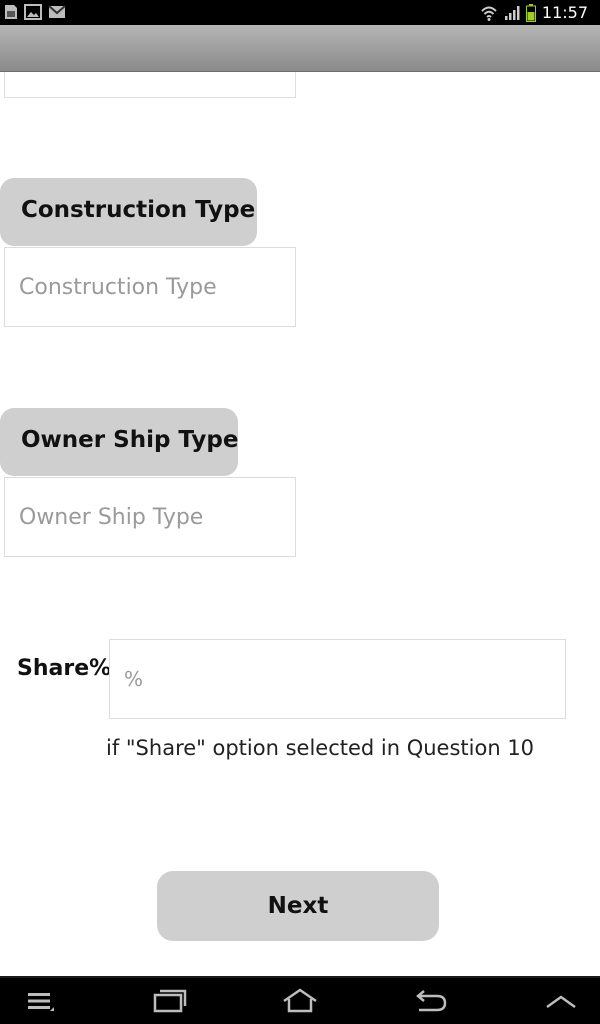 The image size is (600, 1024). I want to click on navigation-bar, so click(300, 1000).